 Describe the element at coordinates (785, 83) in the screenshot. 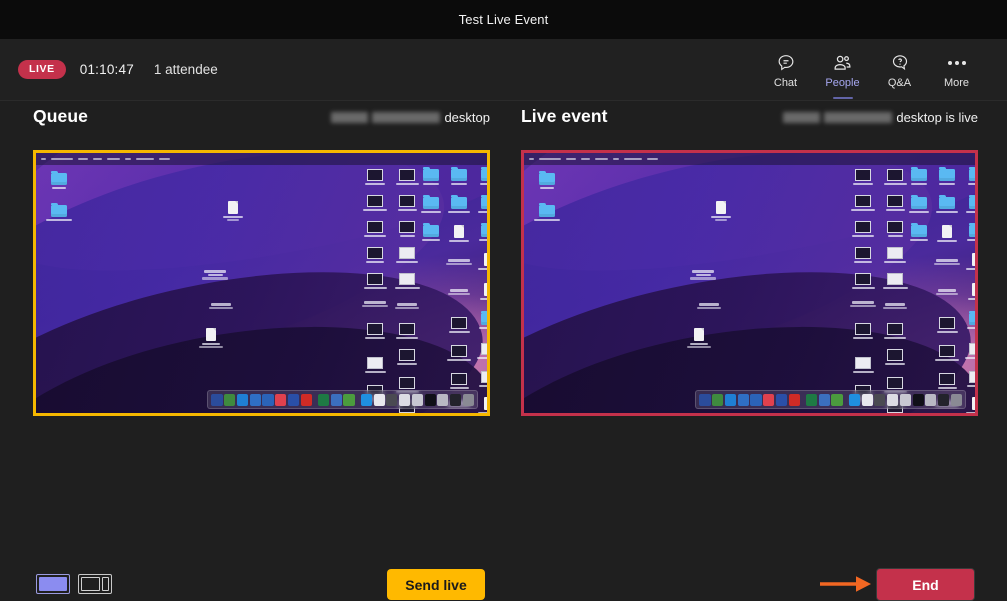

I see `toolbar-label-chat: Chat` at that location.